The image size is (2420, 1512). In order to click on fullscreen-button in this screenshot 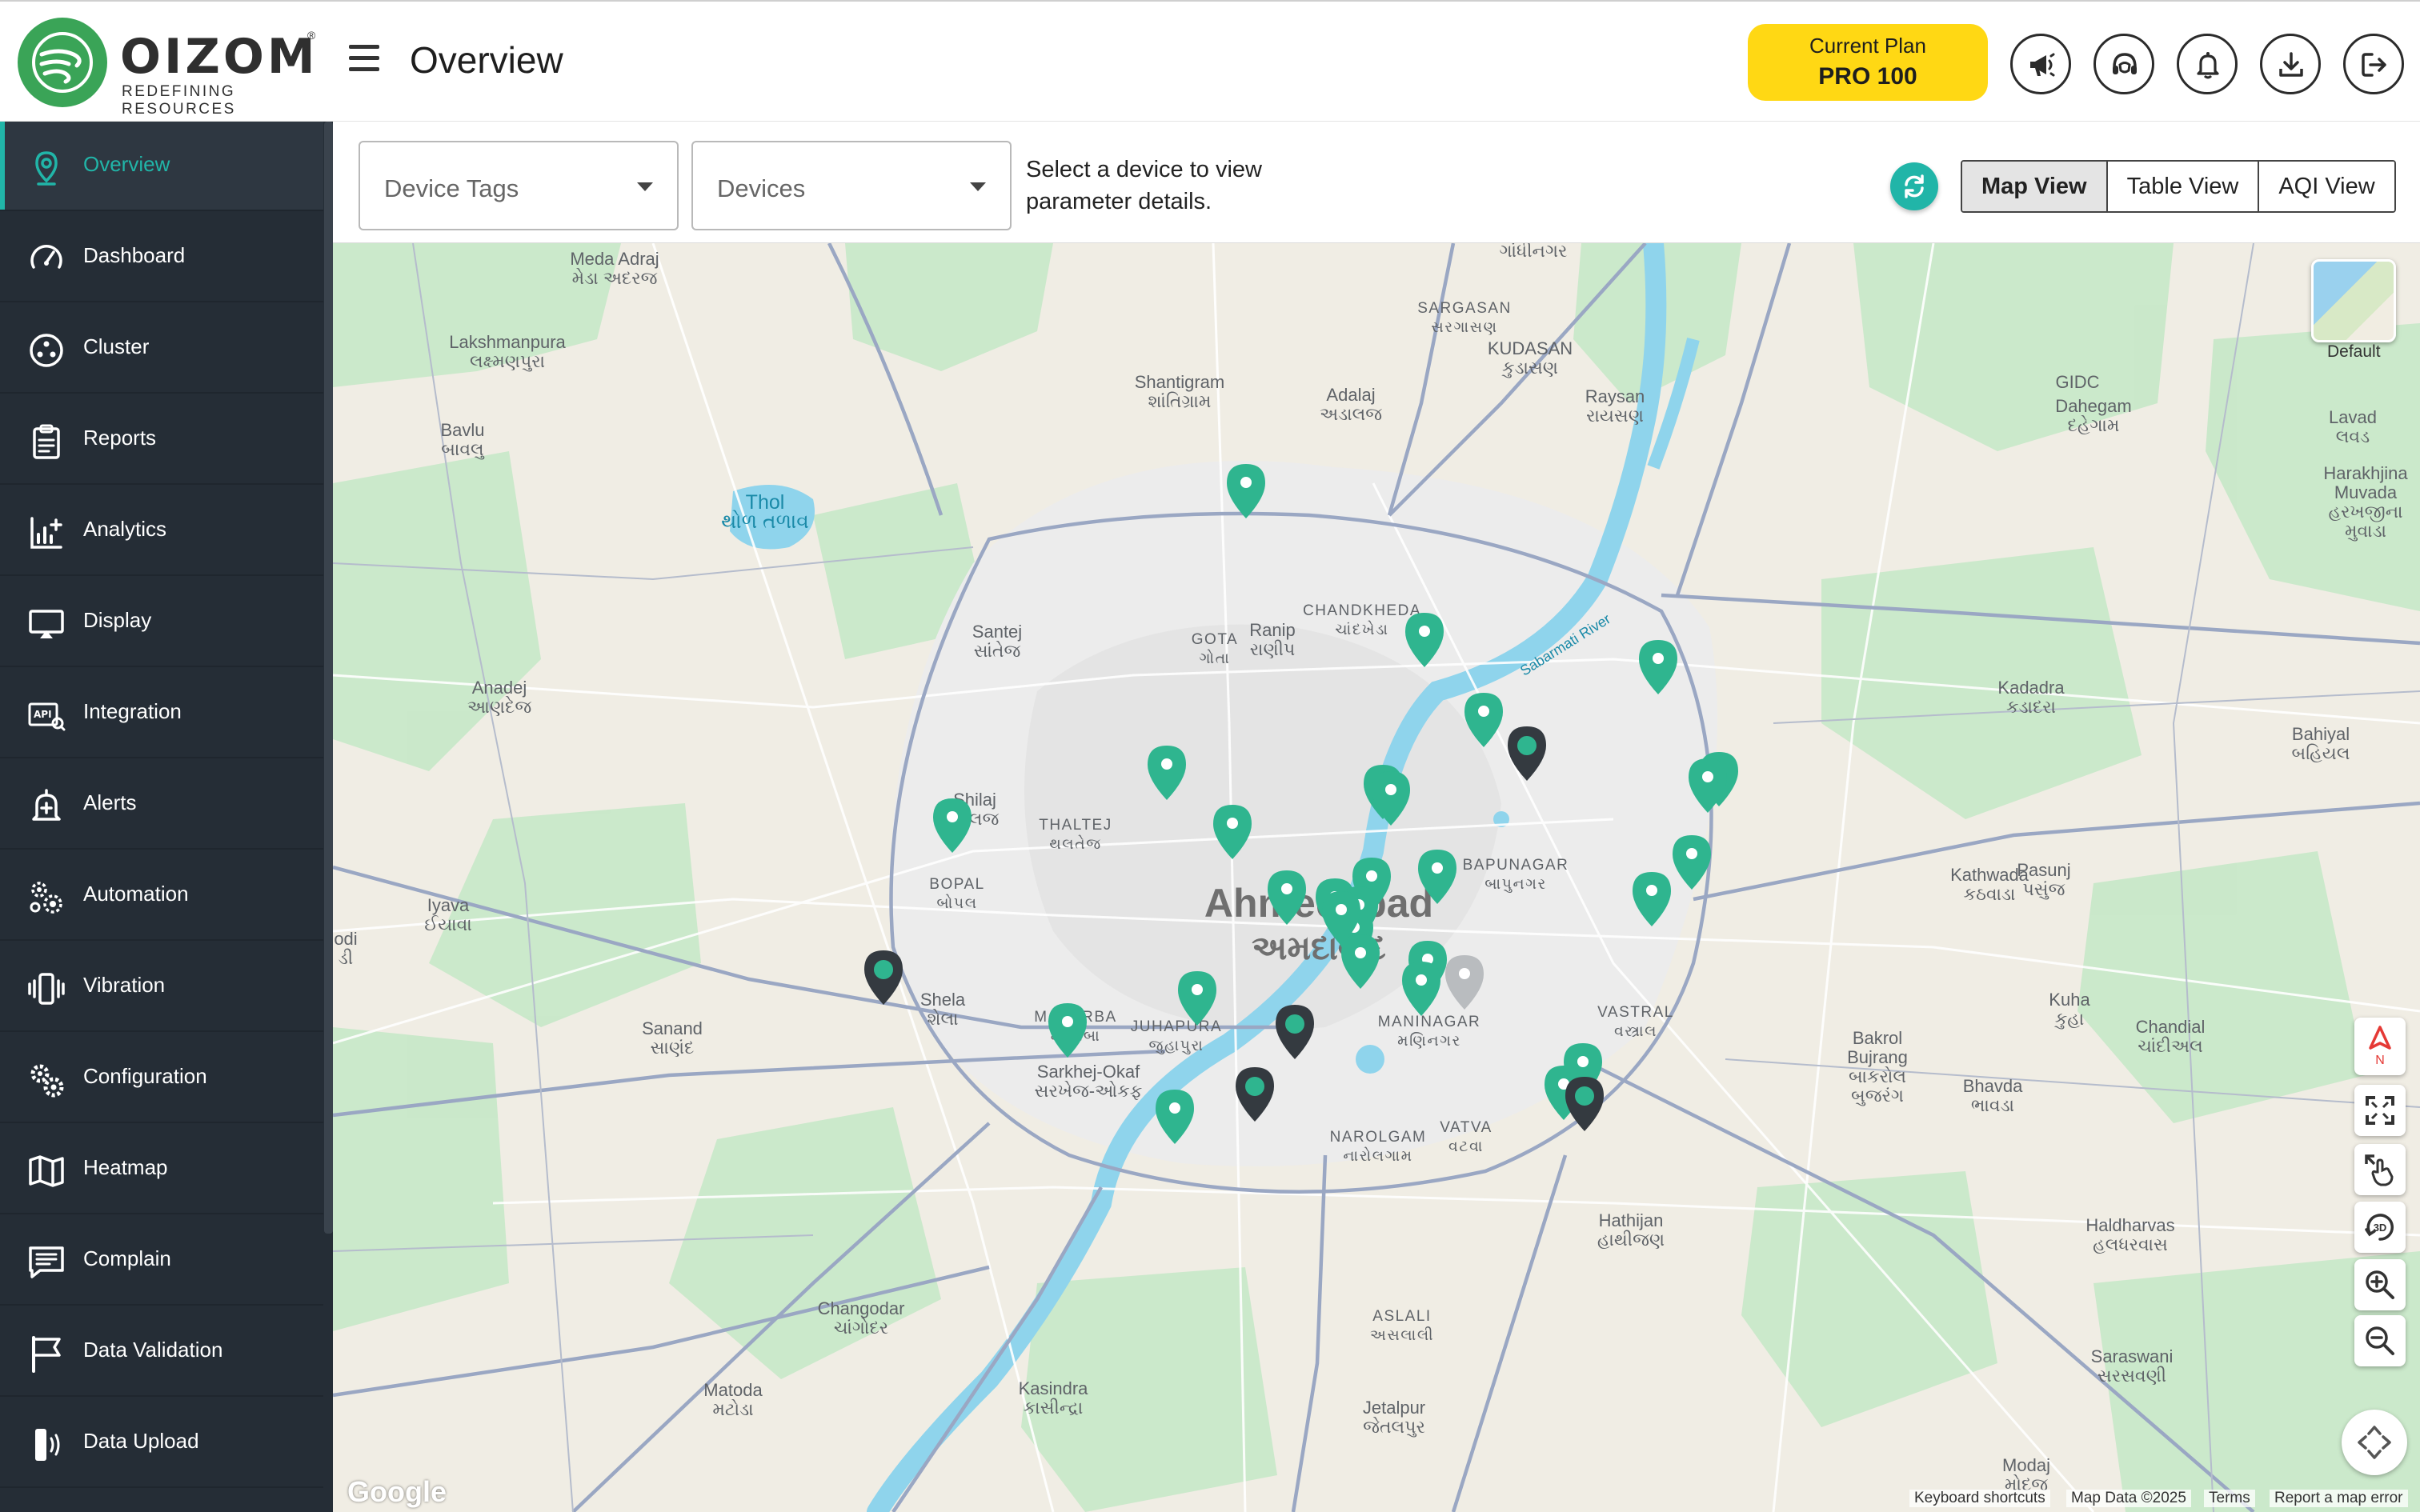, I will do `click(2380, 1110)`.